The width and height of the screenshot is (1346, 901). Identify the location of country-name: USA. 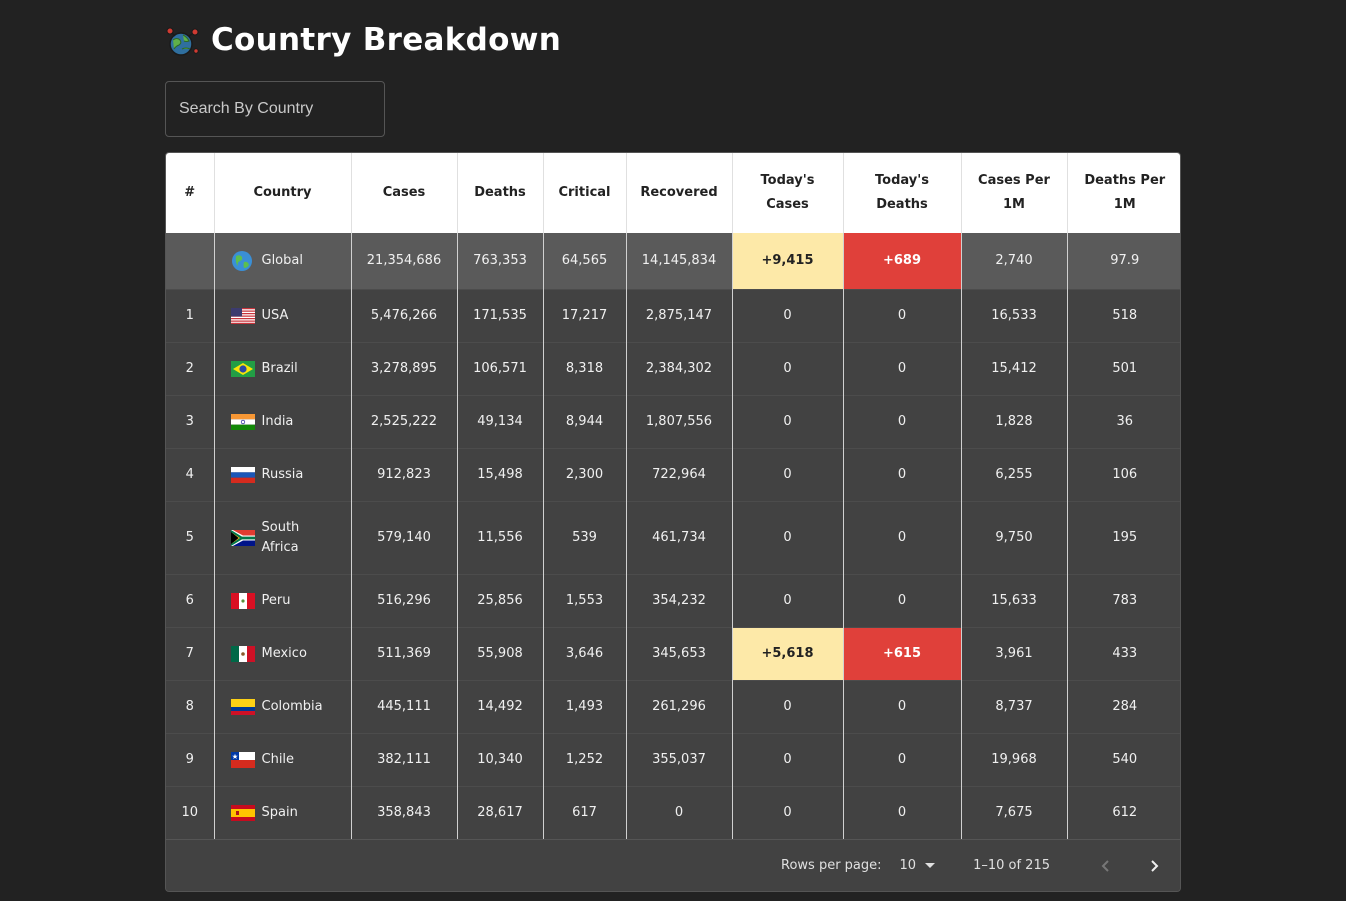
(275, 315).